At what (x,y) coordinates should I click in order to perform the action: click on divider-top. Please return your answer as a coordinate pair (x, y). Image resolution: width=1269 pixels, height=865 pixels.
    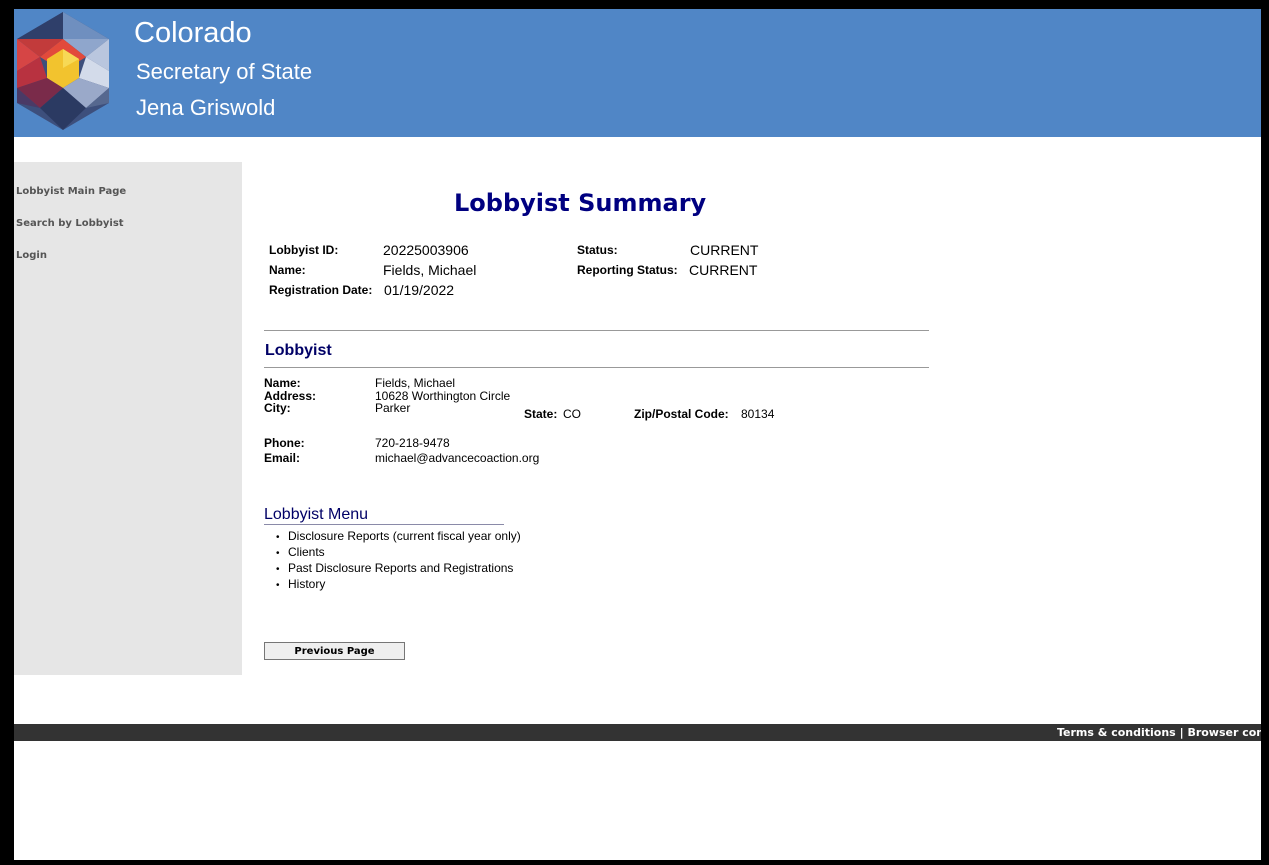
    Looking at the image, I should click on (596, 330).